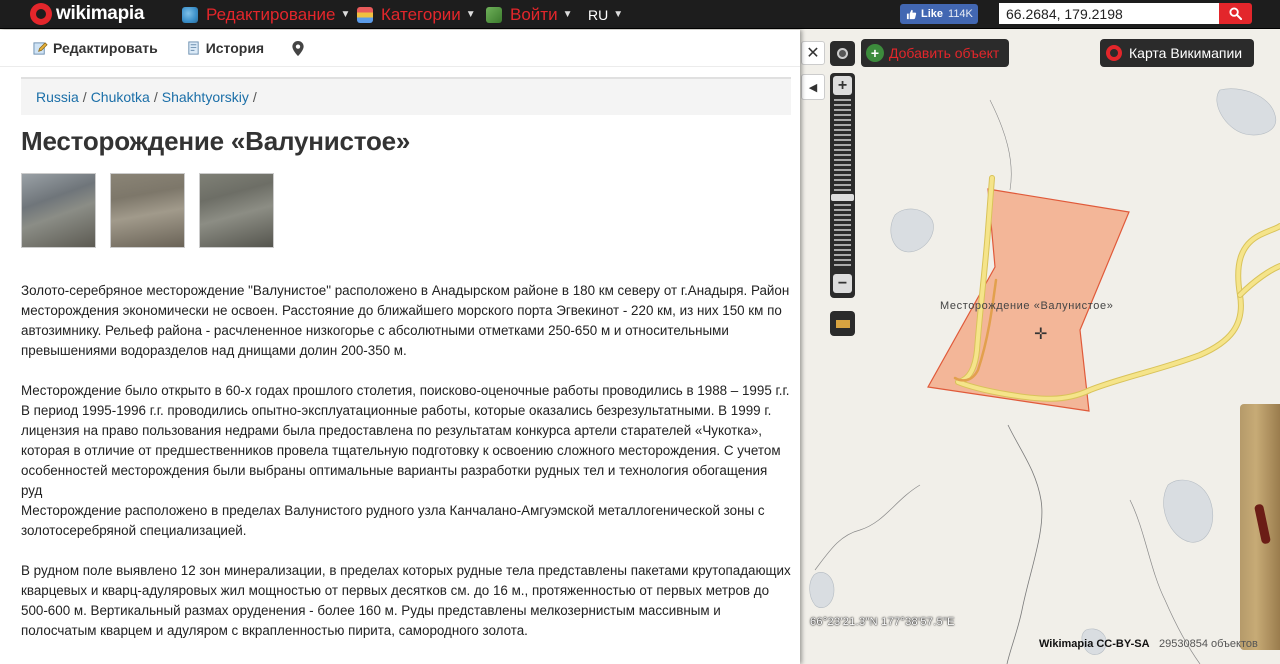 The width and height of the screenshot is (1280, 664). I want to click on panel-toolbar: Редактировать История, so click(400, 48).